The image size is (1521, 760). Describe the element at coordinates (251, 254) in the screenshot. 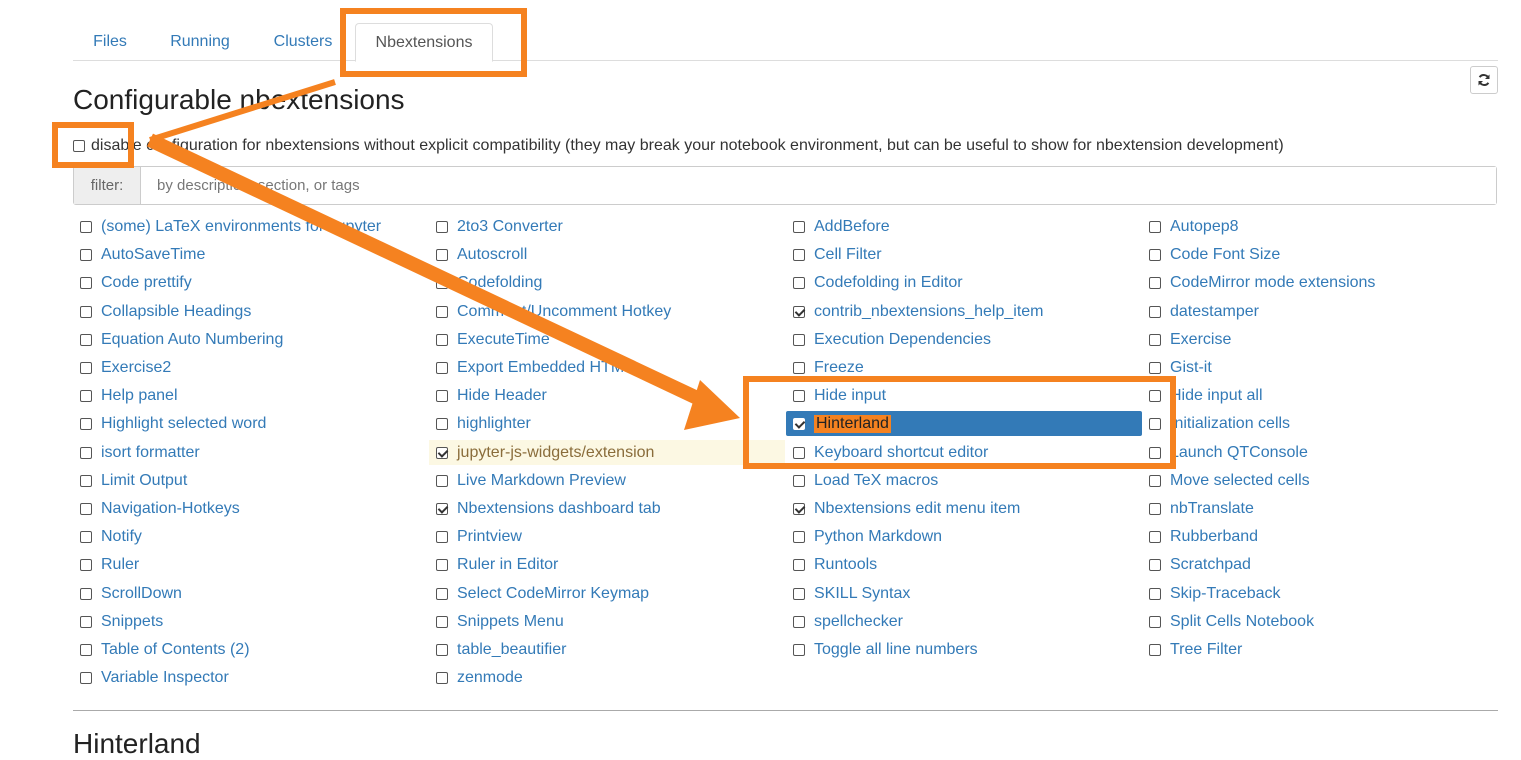

I see `extension-item: AutoSaveTime` at that location.